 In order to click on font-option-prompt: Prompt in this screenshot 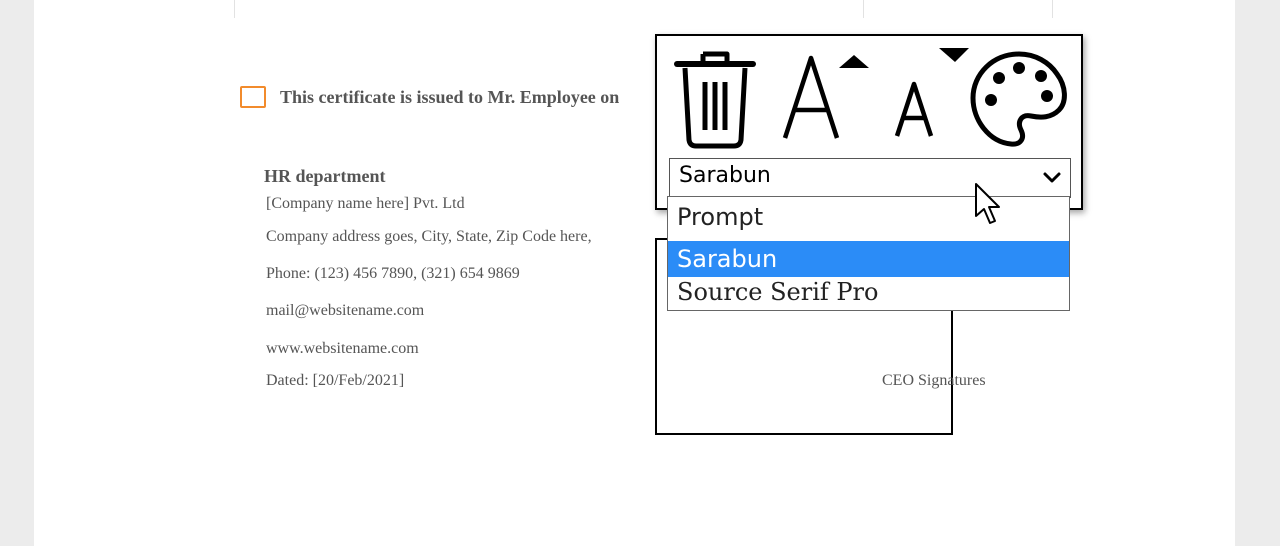, I will do `click(868, 217)`.